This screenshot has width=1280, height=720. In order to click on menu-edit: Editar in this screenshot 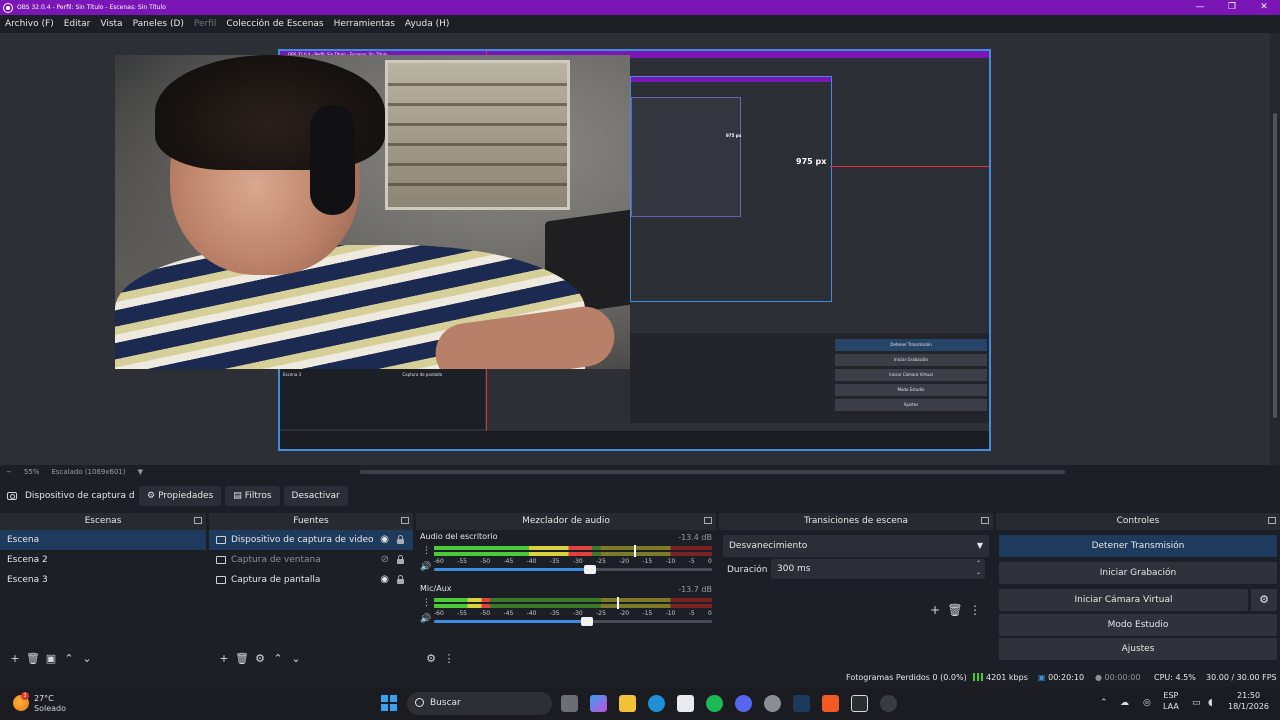, I will do `click(77, 24)`.